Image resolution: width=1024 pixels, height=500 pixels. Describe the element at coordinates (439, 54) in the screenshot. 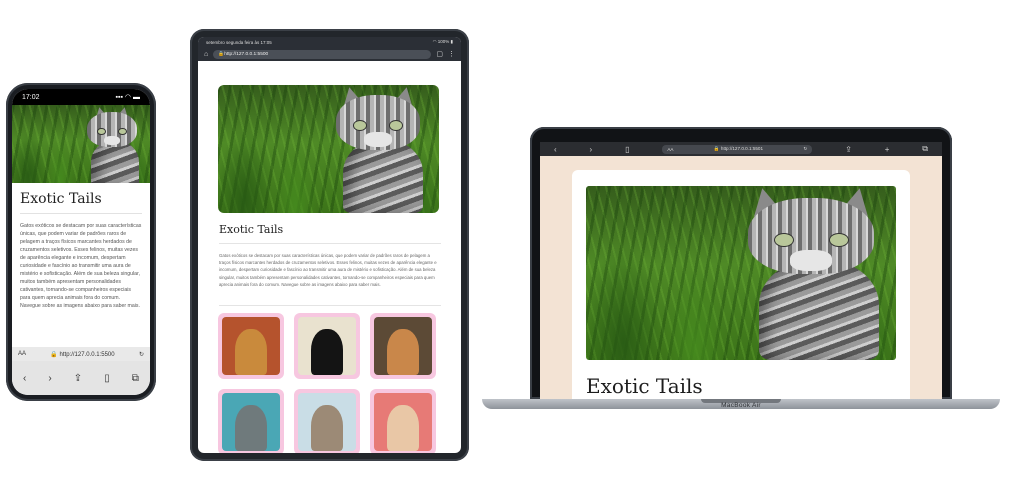

I see `tabs-icon: ▢` at that location.